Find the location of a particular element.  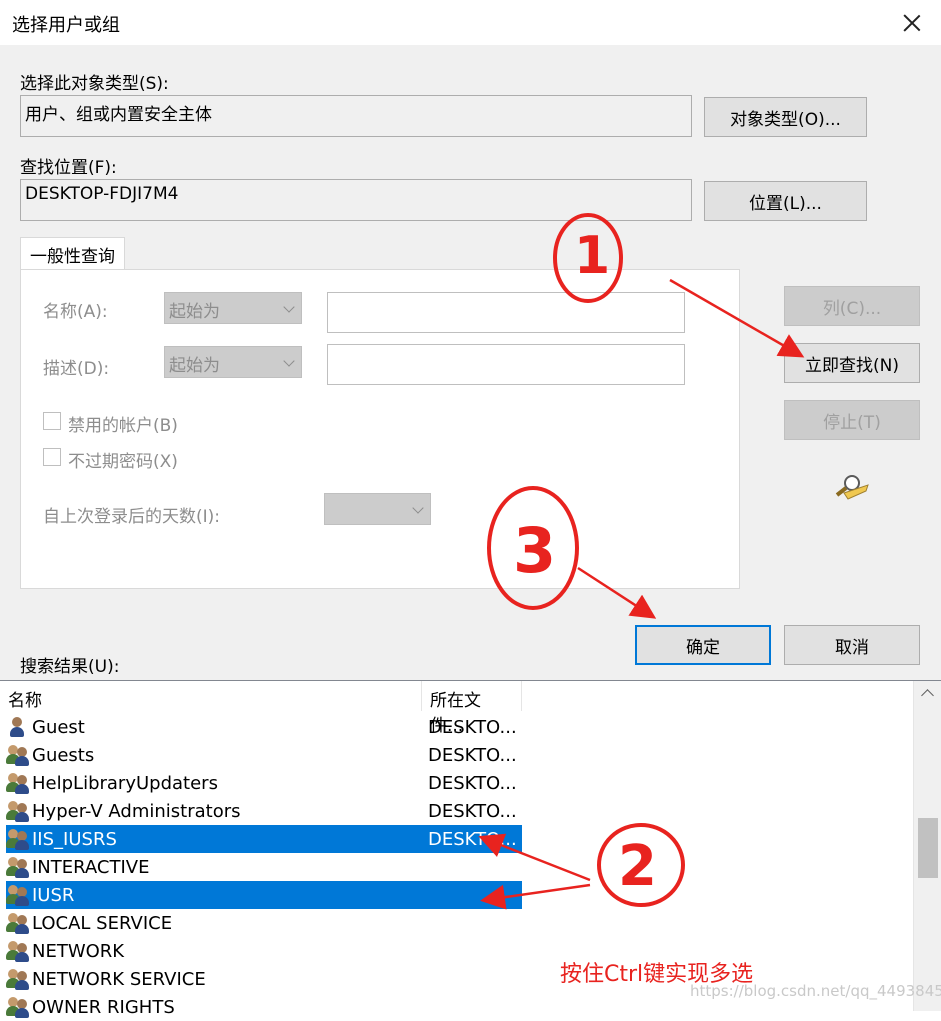

disabled-accounts-label: 禁用的帐户(B) is located at coordinates (123, 426).